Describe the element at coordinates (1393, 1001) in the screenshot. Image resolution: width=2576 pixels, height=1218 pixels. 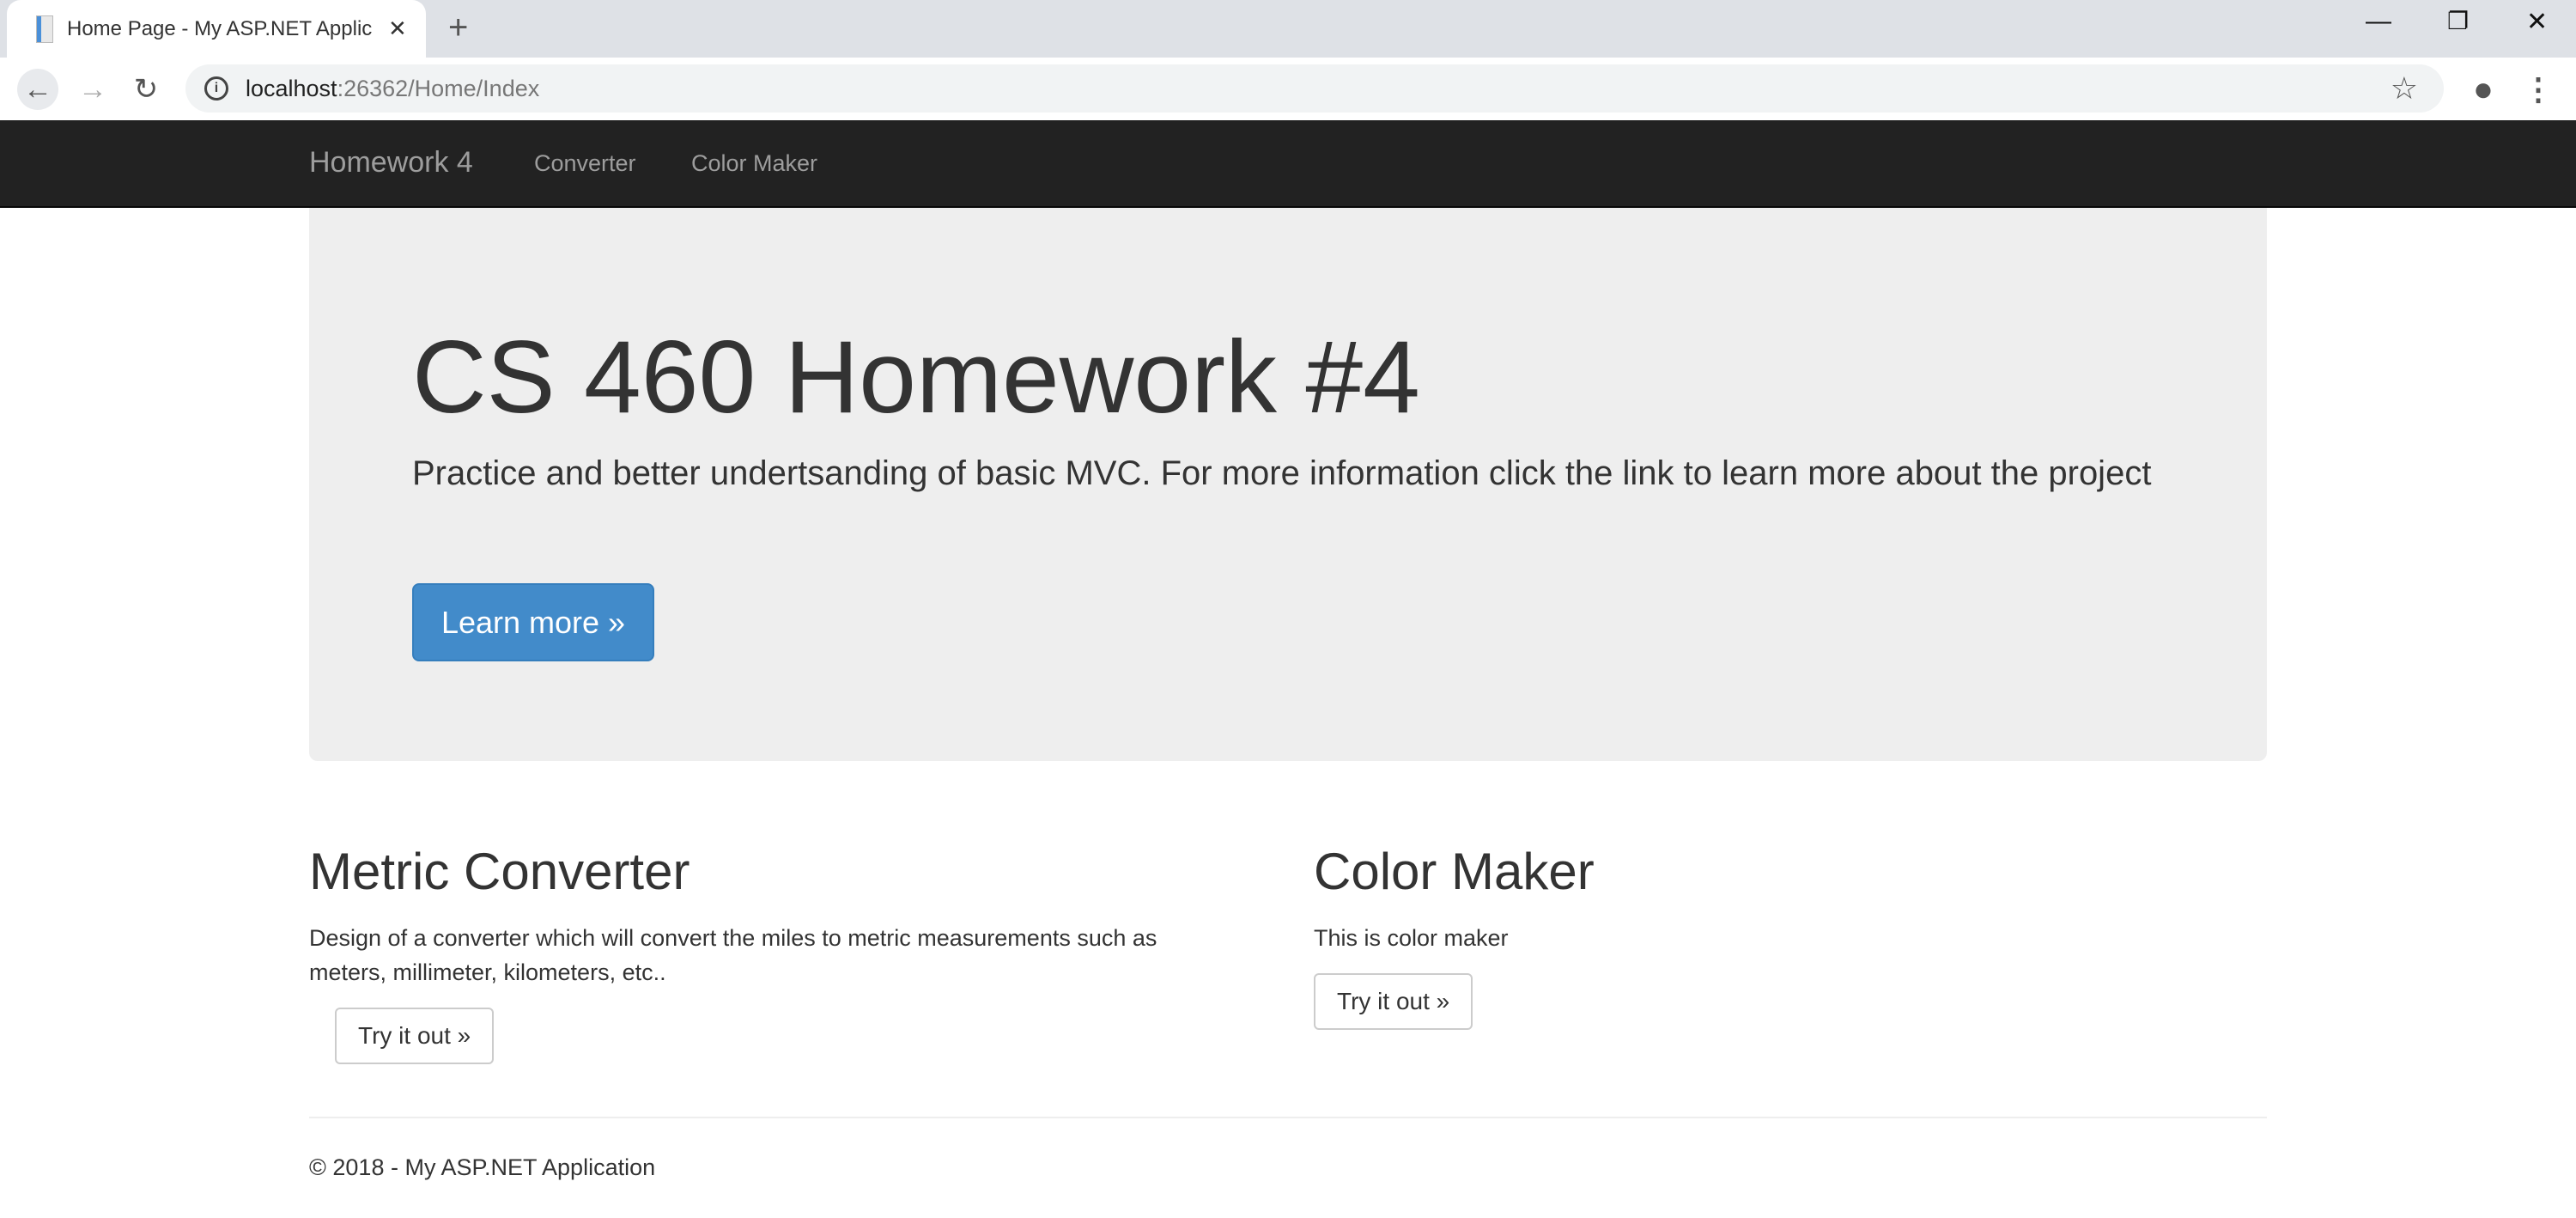
I see `color-maker-try-button: Try it out »` at that location.